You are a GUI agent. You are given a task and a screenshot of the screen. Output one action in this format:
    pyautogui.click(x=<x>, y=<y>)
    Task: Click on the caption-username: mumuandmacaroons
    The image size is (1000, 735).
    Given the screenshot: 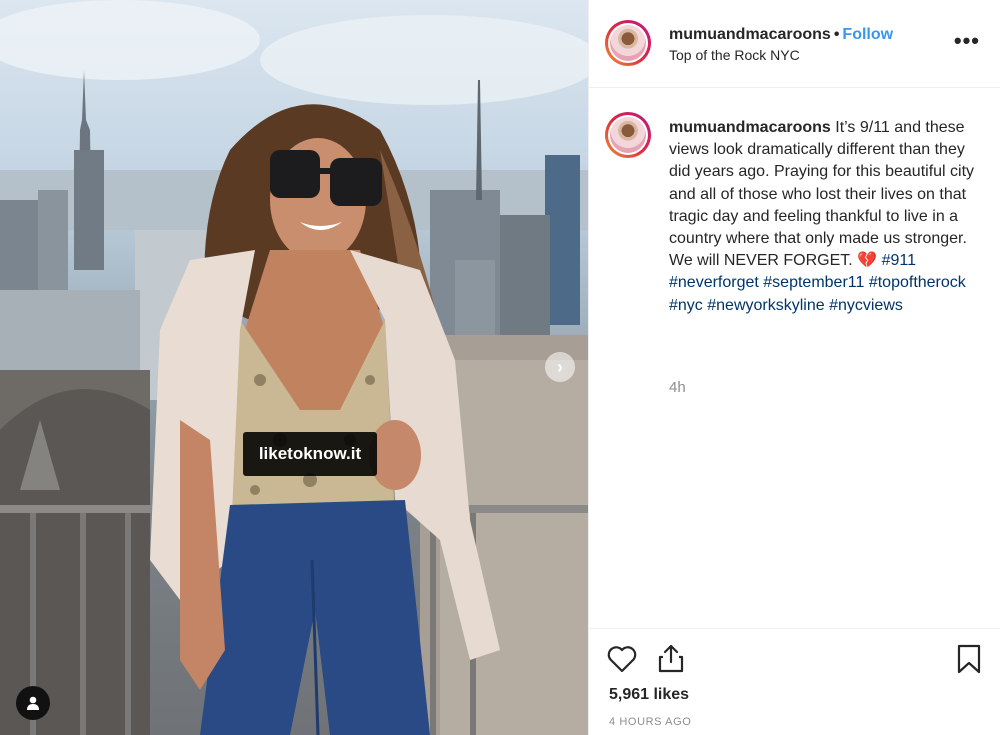 What is the action you would take?
    pyautogui.click(x=750, y=127)
    